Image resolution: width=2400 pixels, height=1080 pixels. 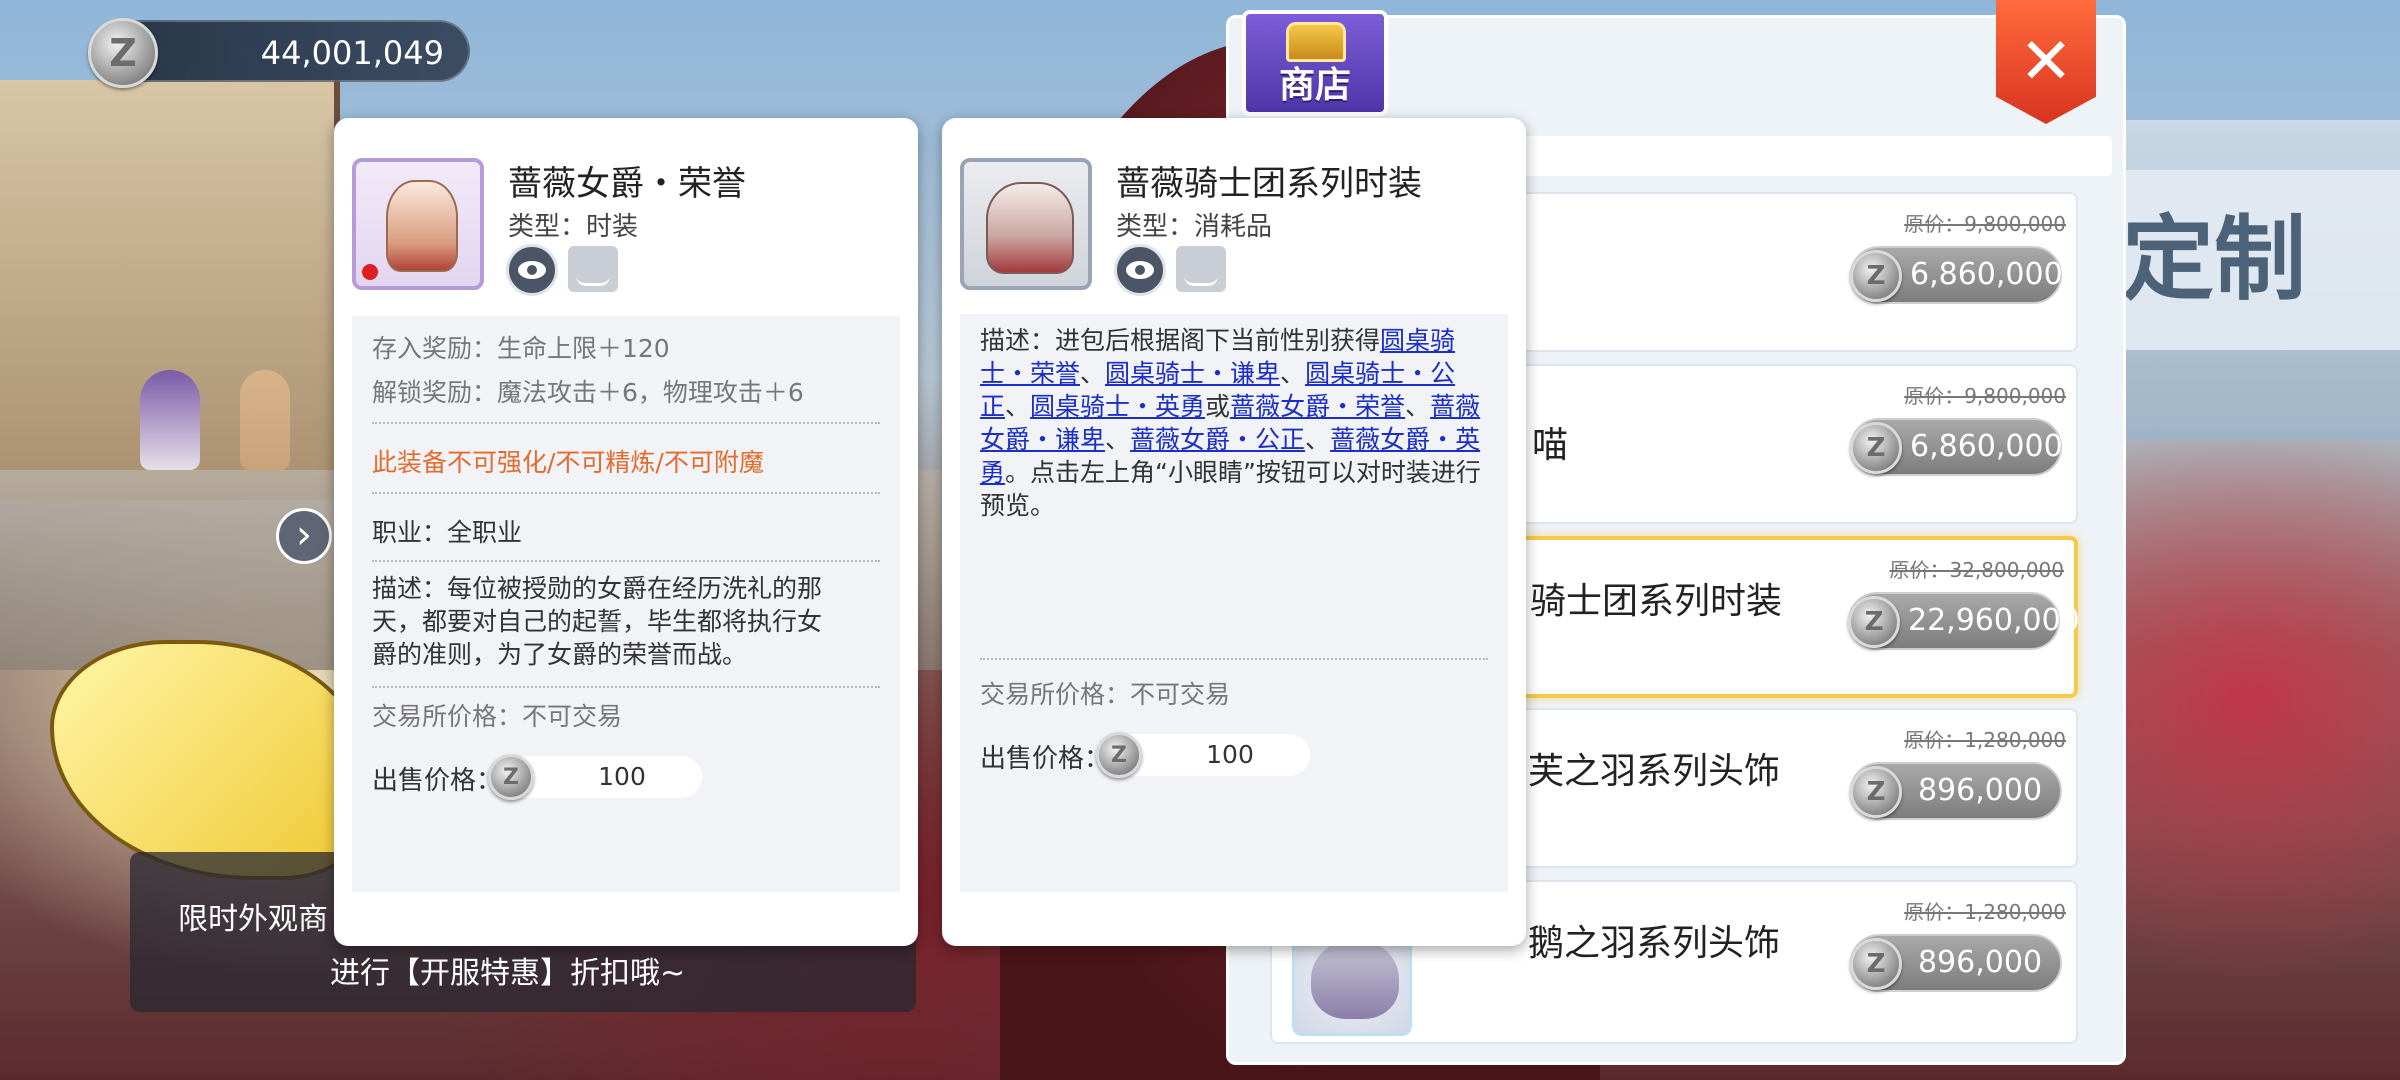 I want to click on item-type: 类型：消耗品, so click(x=1194, y=227).